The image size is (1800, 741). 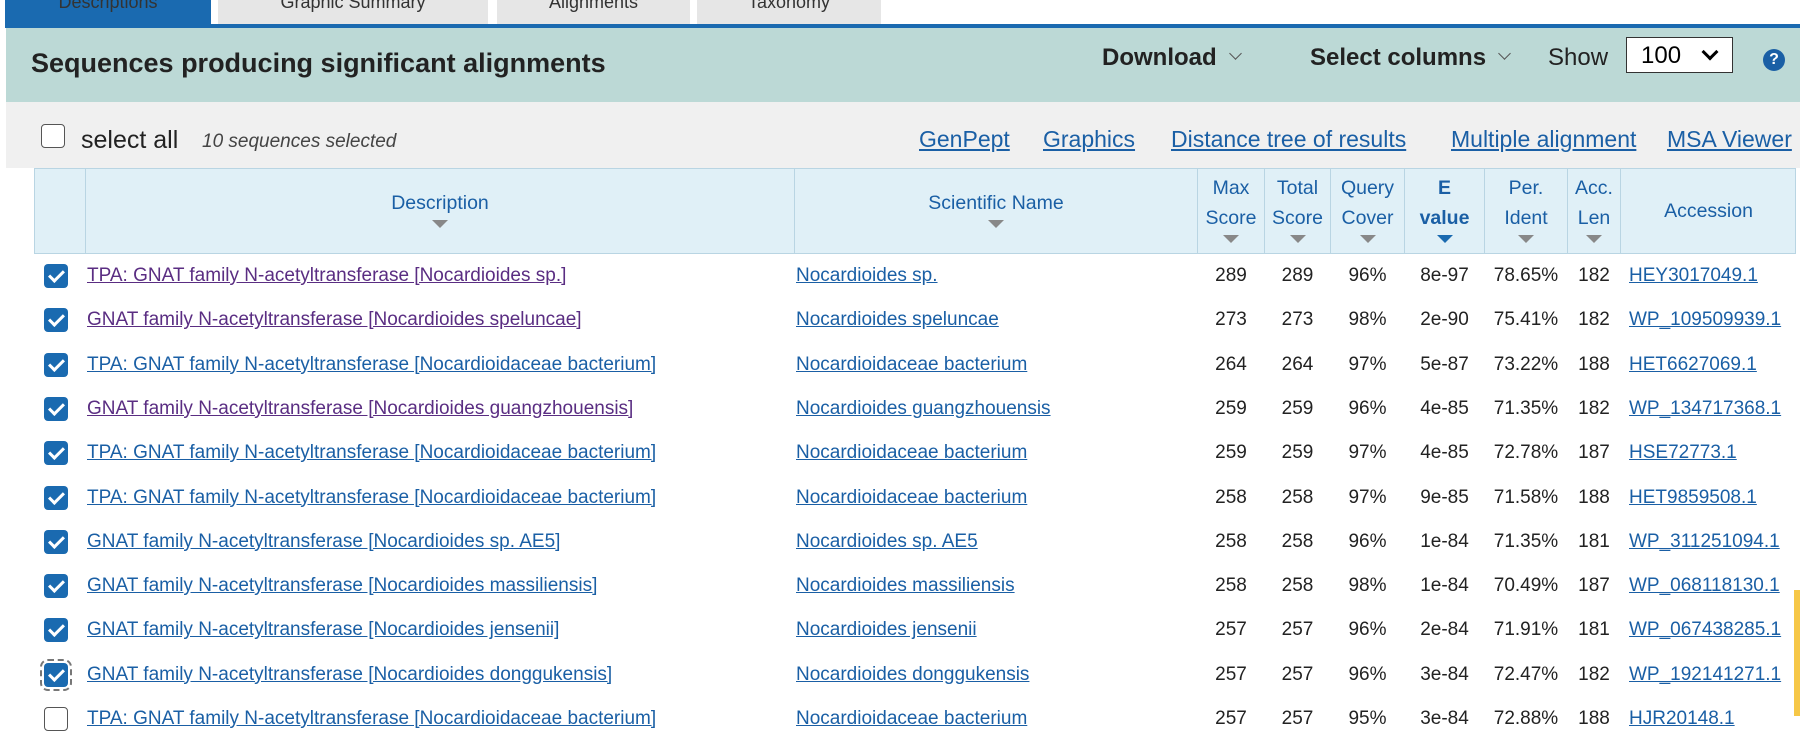 What do you see at coordinates (1526, 408) in the screenshot?
I see `per-ident-cell: 71.35%` at bounding box center [1526, 408].